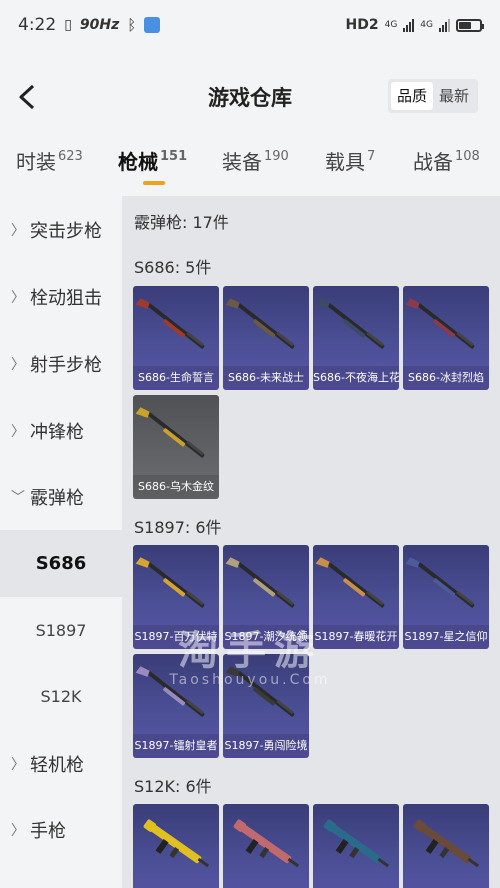 This screenshot has width=500, height=888. Describe the element at coordinates (154, 183) in the screenshot. I see `active-tab-indicator` at that location.